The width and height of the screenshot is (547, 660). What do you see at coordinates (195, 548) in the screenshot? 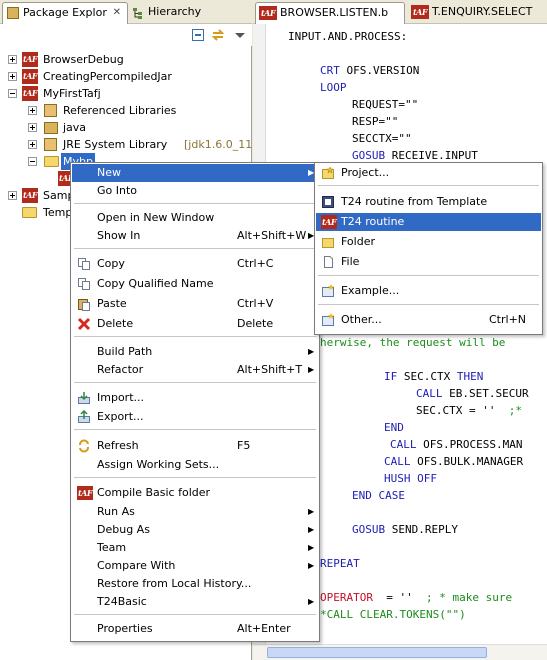
I see `menu-item-team: Team ▶` at bounding box center [195, 548].